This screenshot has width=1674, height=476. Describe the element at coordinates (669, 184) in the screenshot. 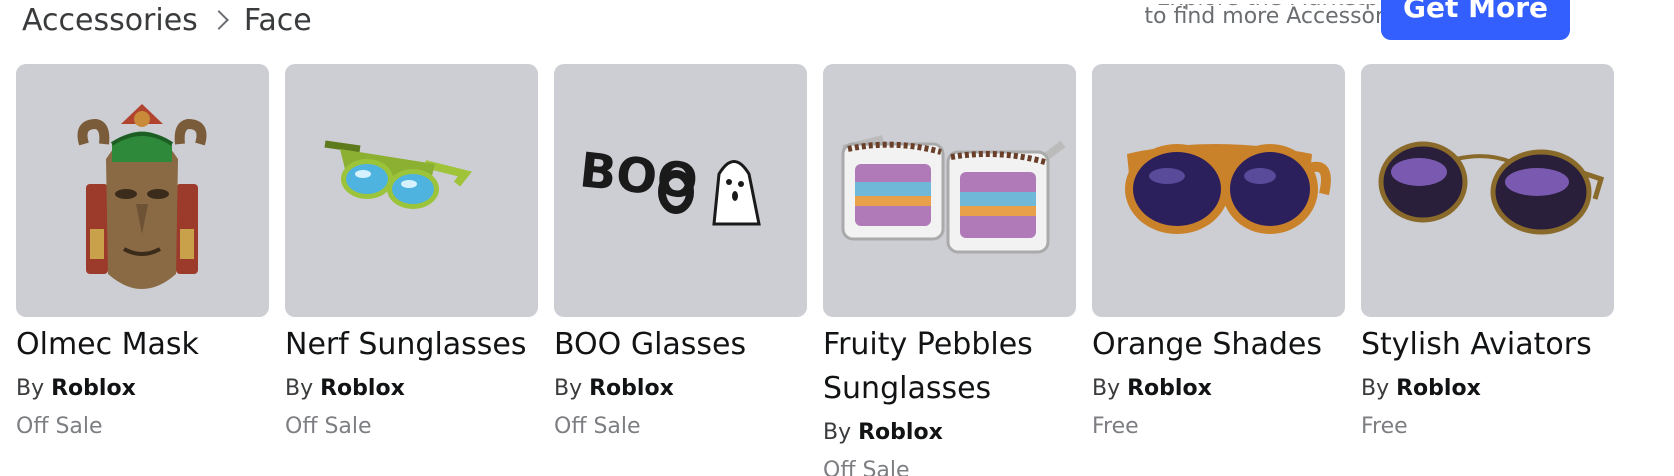

I see `boo-glasses-icon: BOO` at that location.